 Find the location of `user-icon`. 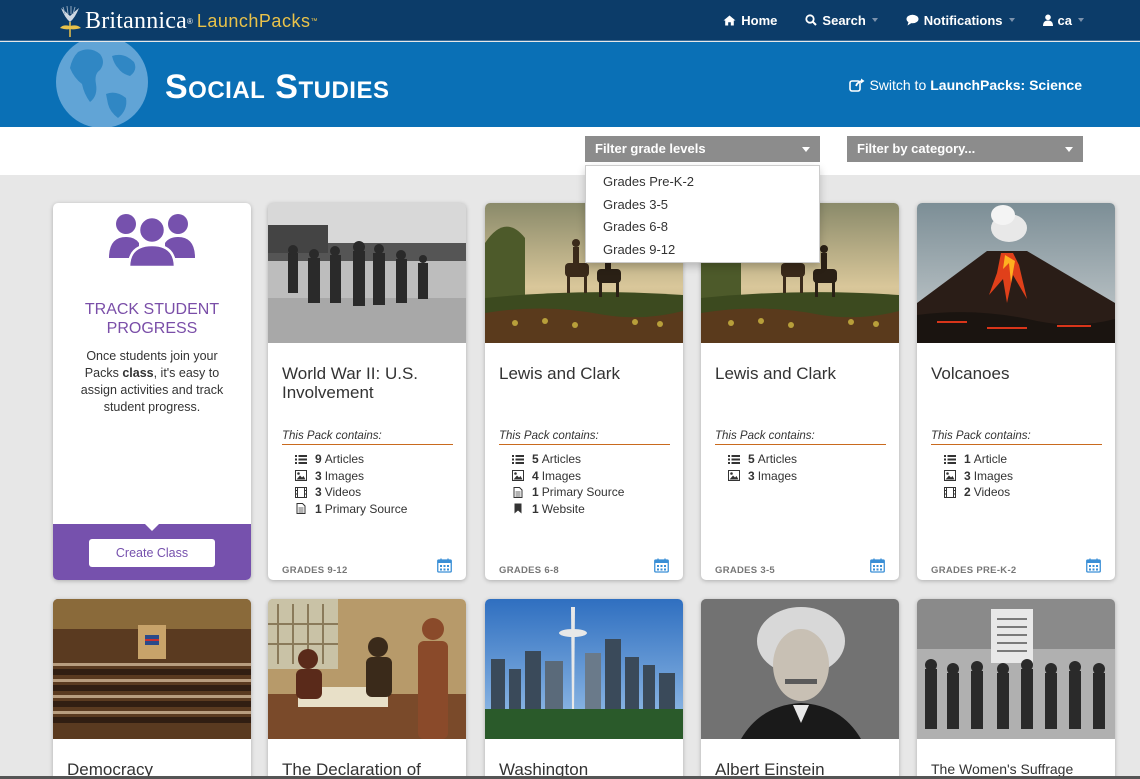

user-icon is located at coordinates (1047, 20).